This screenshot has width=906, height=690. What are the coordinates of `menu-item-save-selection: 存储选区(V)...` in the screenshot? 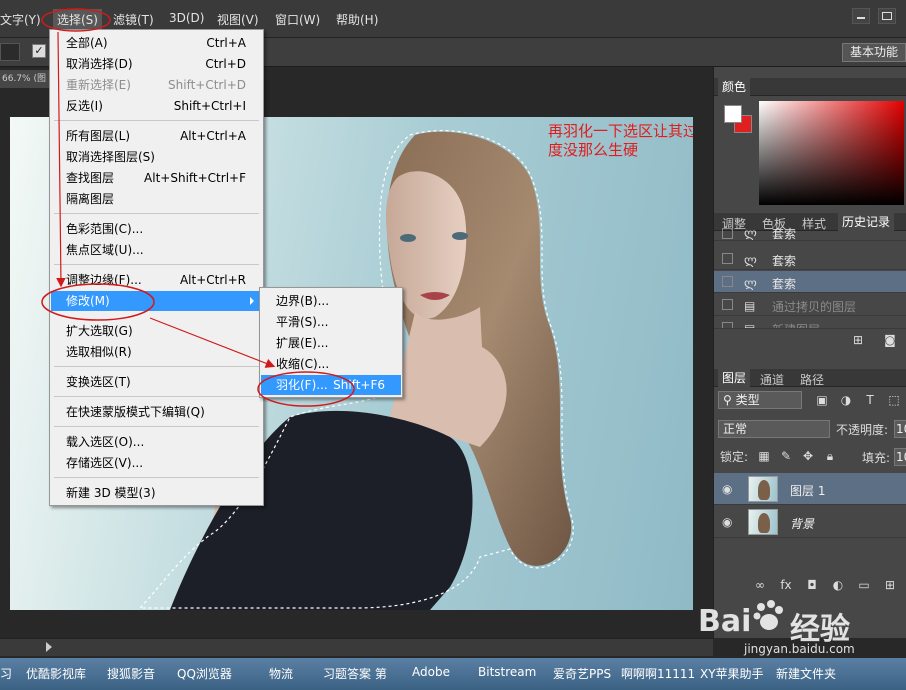 It's located at (156, 463).